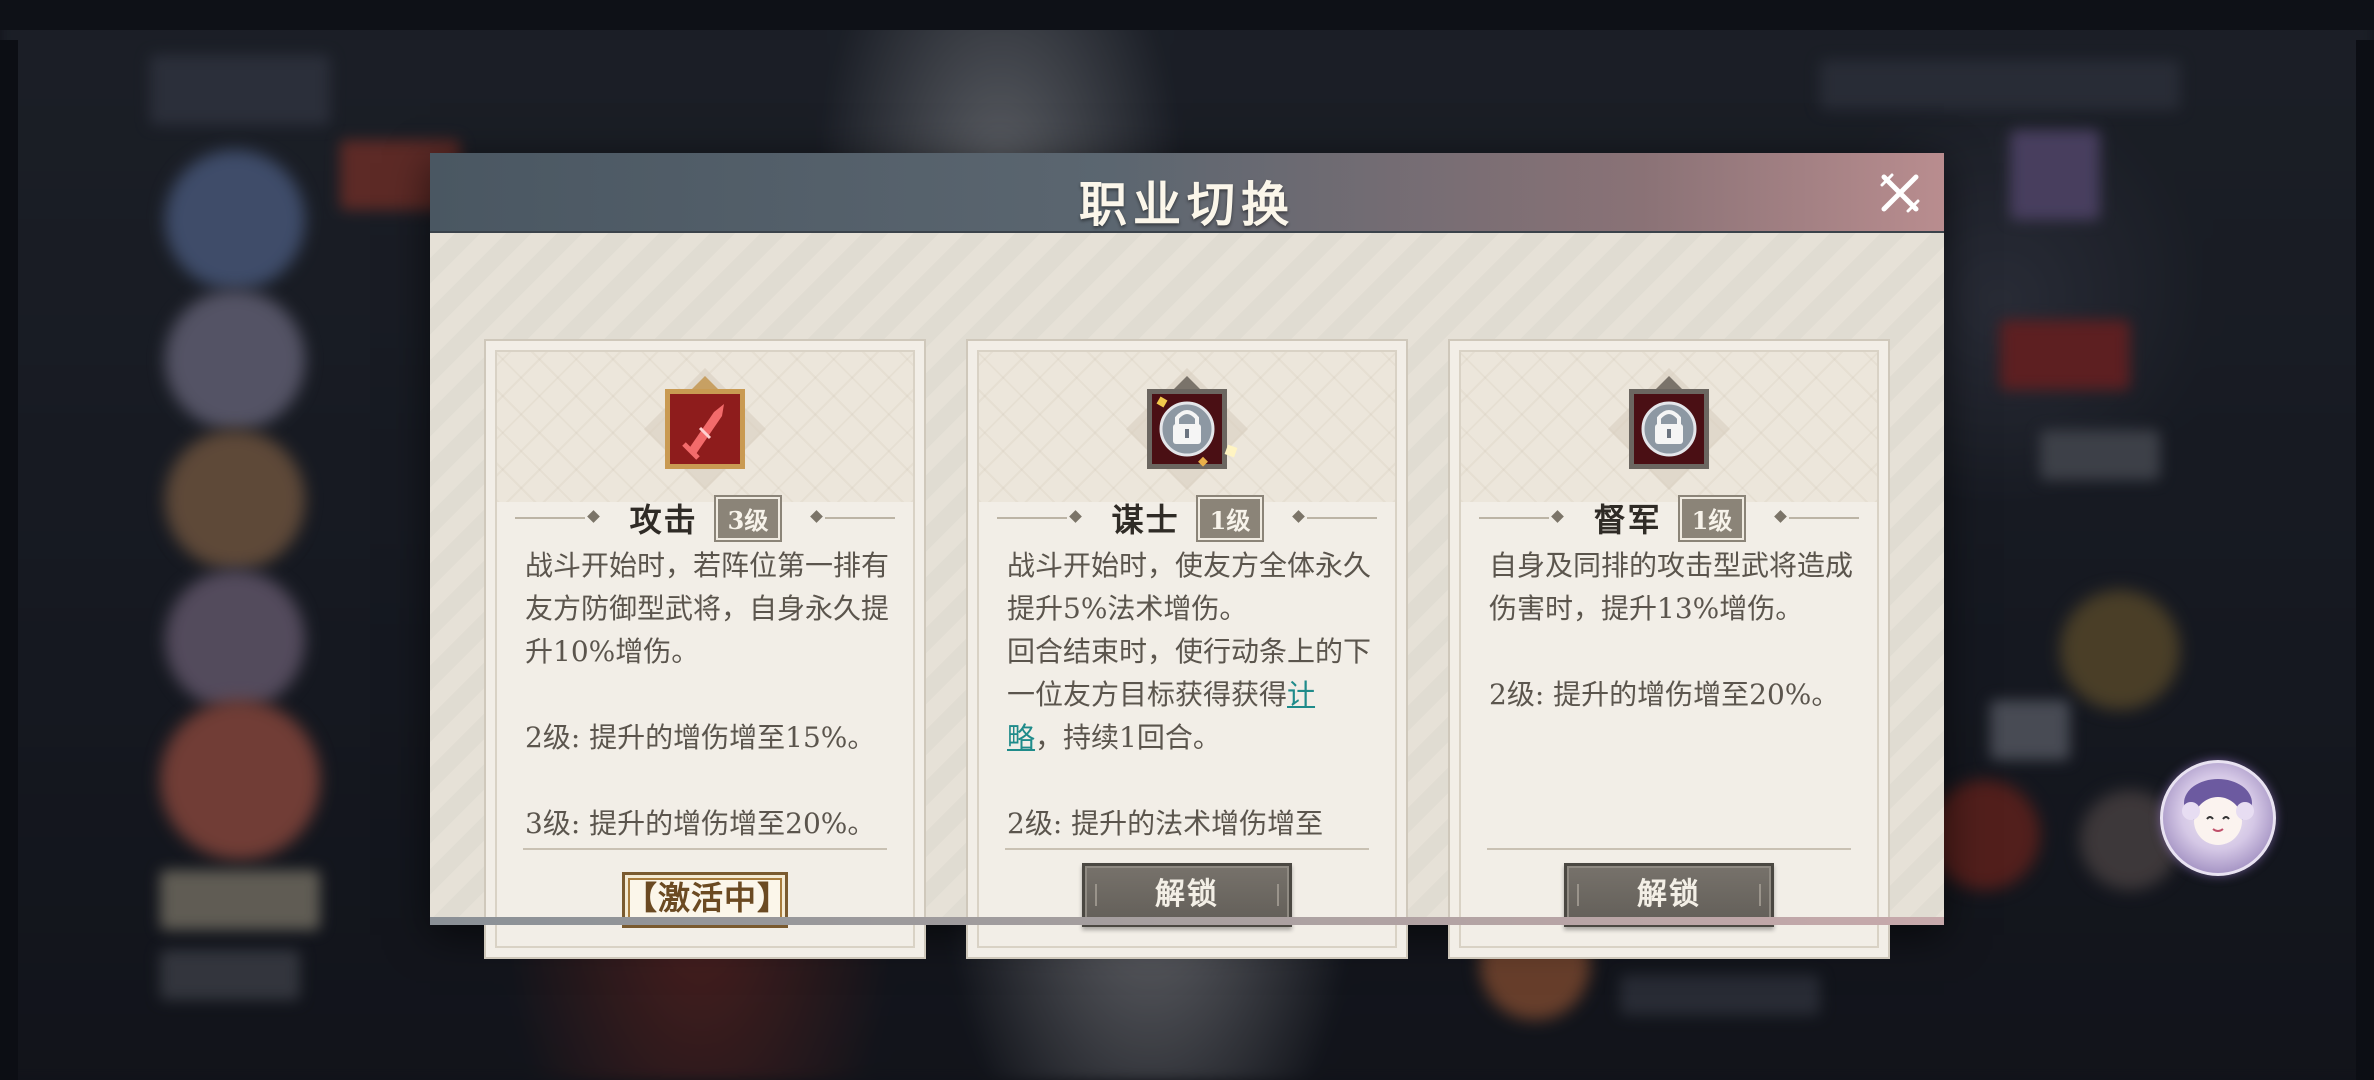 This screenshot has width=2374, height=1080. I want to click on dialog-bottom-border, so click(1187, 921).